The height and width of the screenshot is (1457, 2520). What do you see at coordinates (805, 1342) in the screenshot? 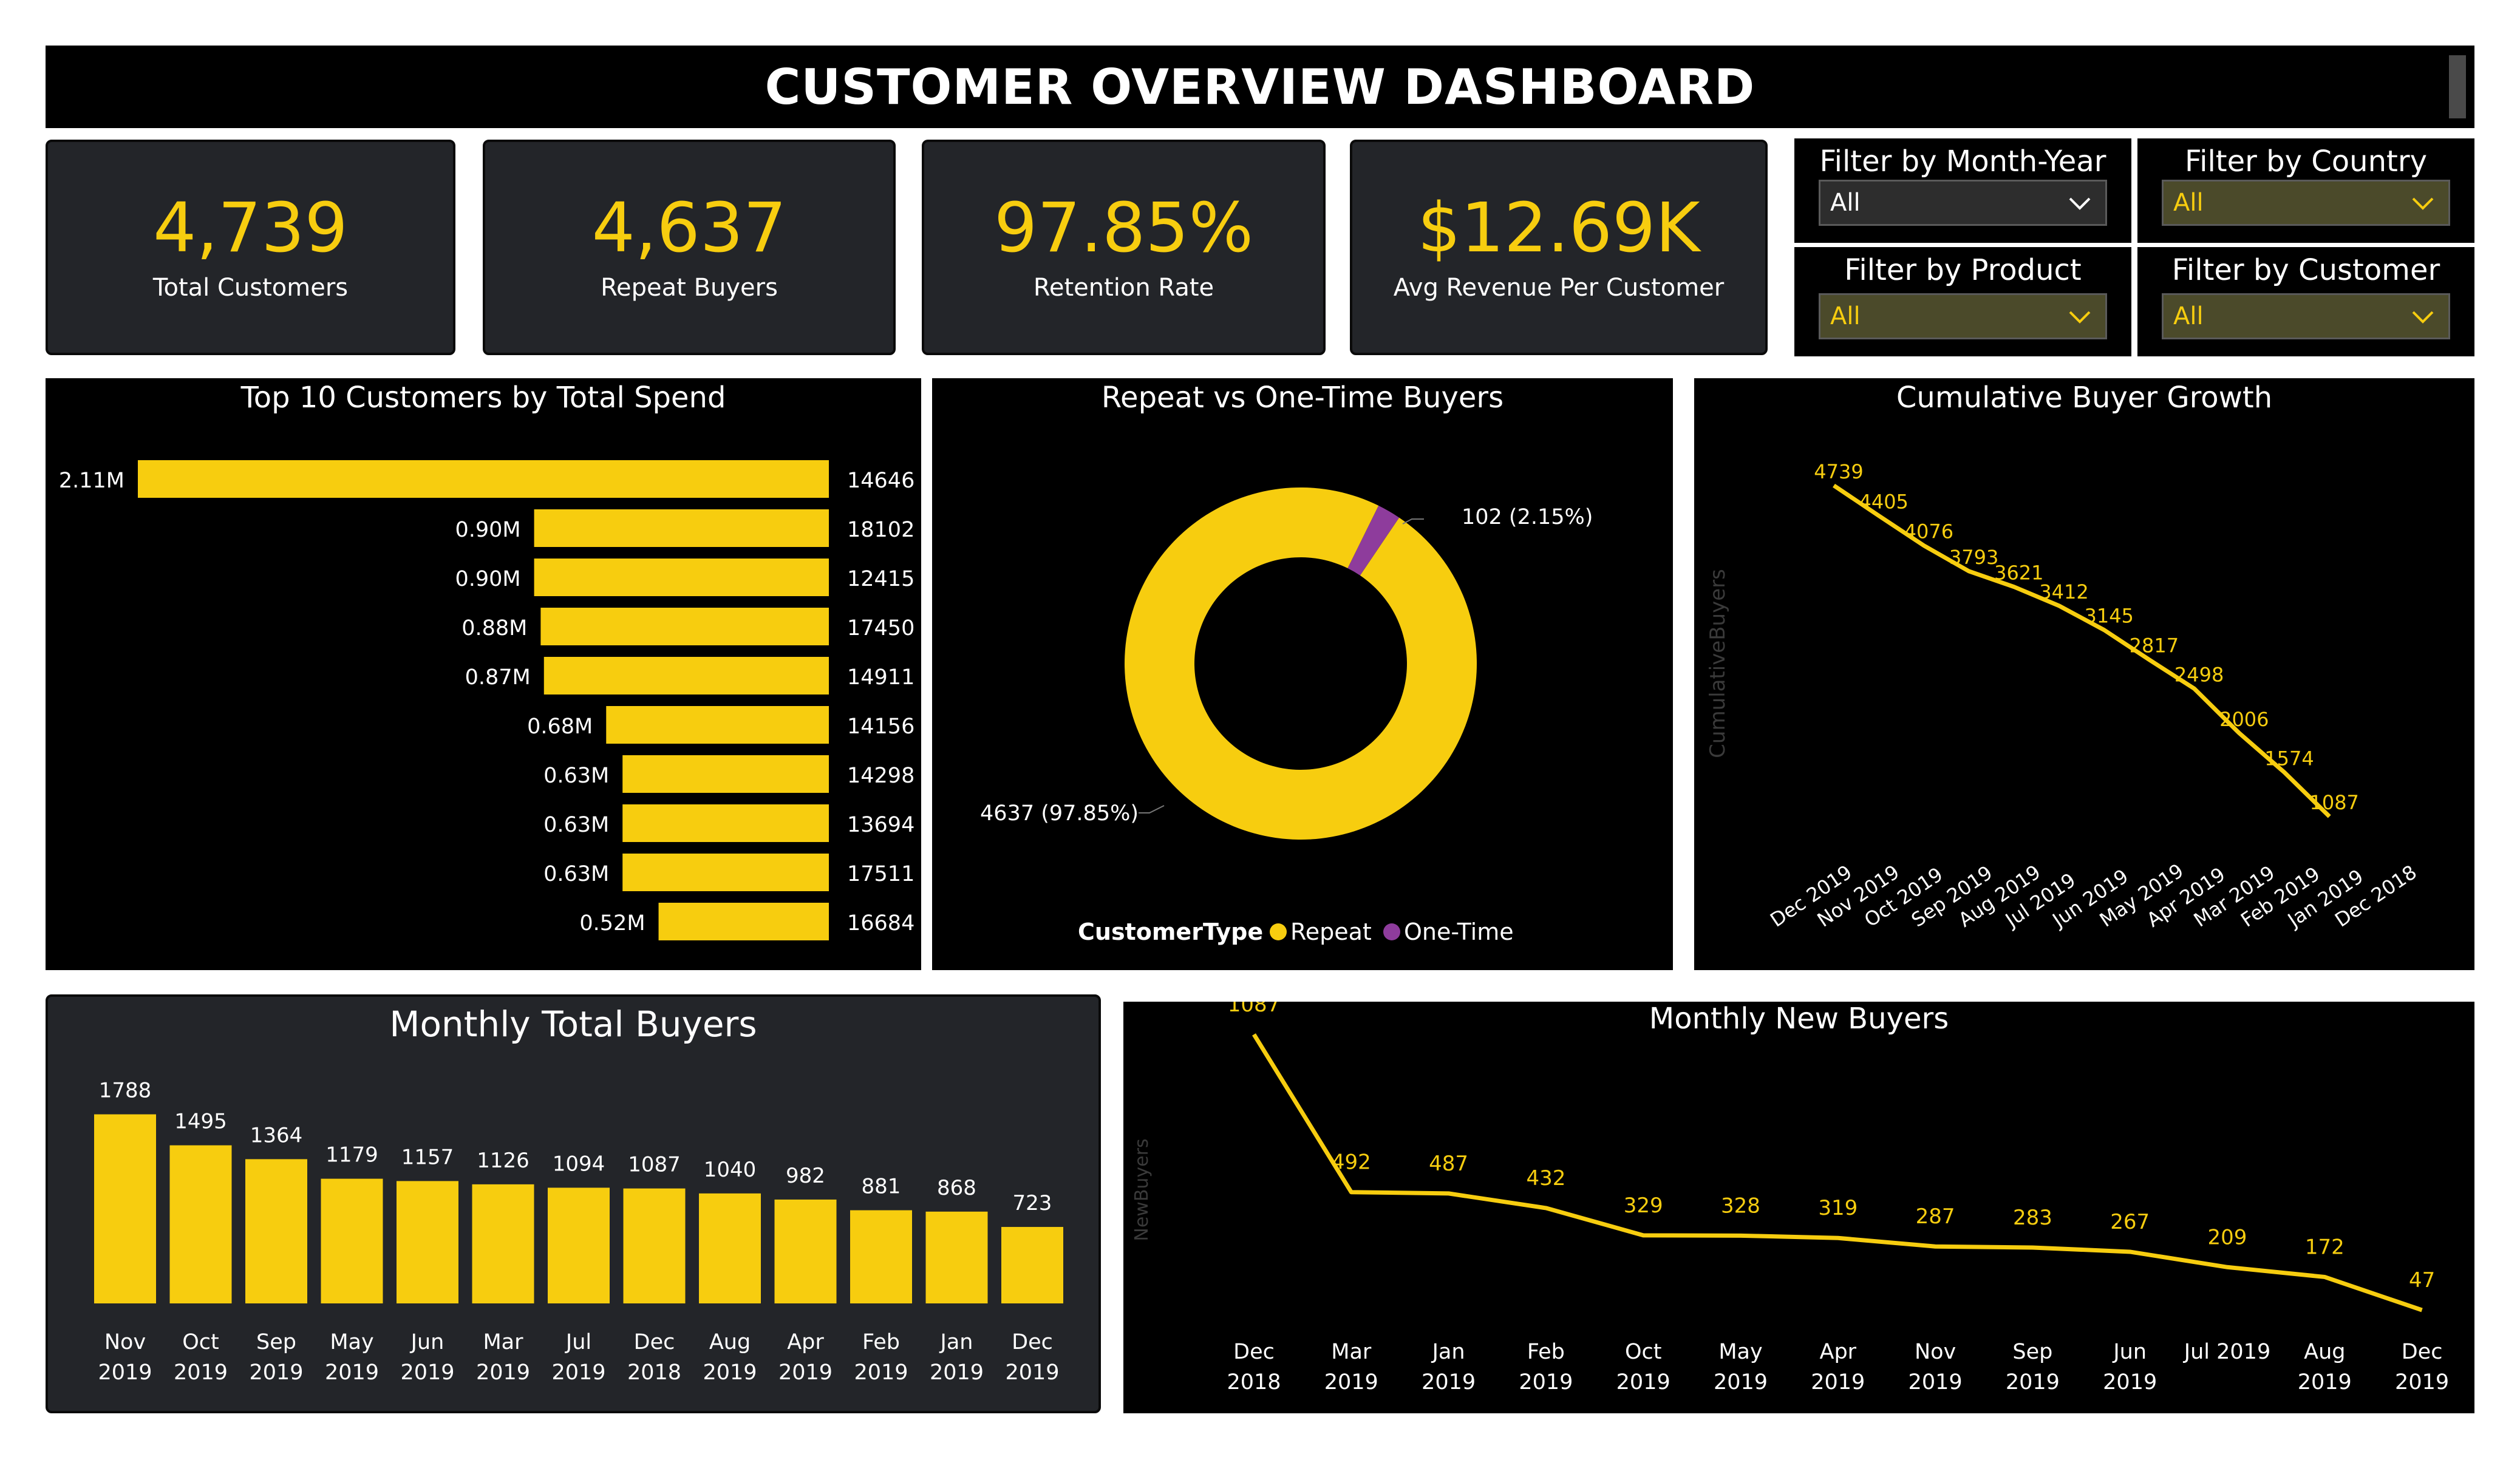
I see `tick-label: Apr` at bounding box center [805, 1342].